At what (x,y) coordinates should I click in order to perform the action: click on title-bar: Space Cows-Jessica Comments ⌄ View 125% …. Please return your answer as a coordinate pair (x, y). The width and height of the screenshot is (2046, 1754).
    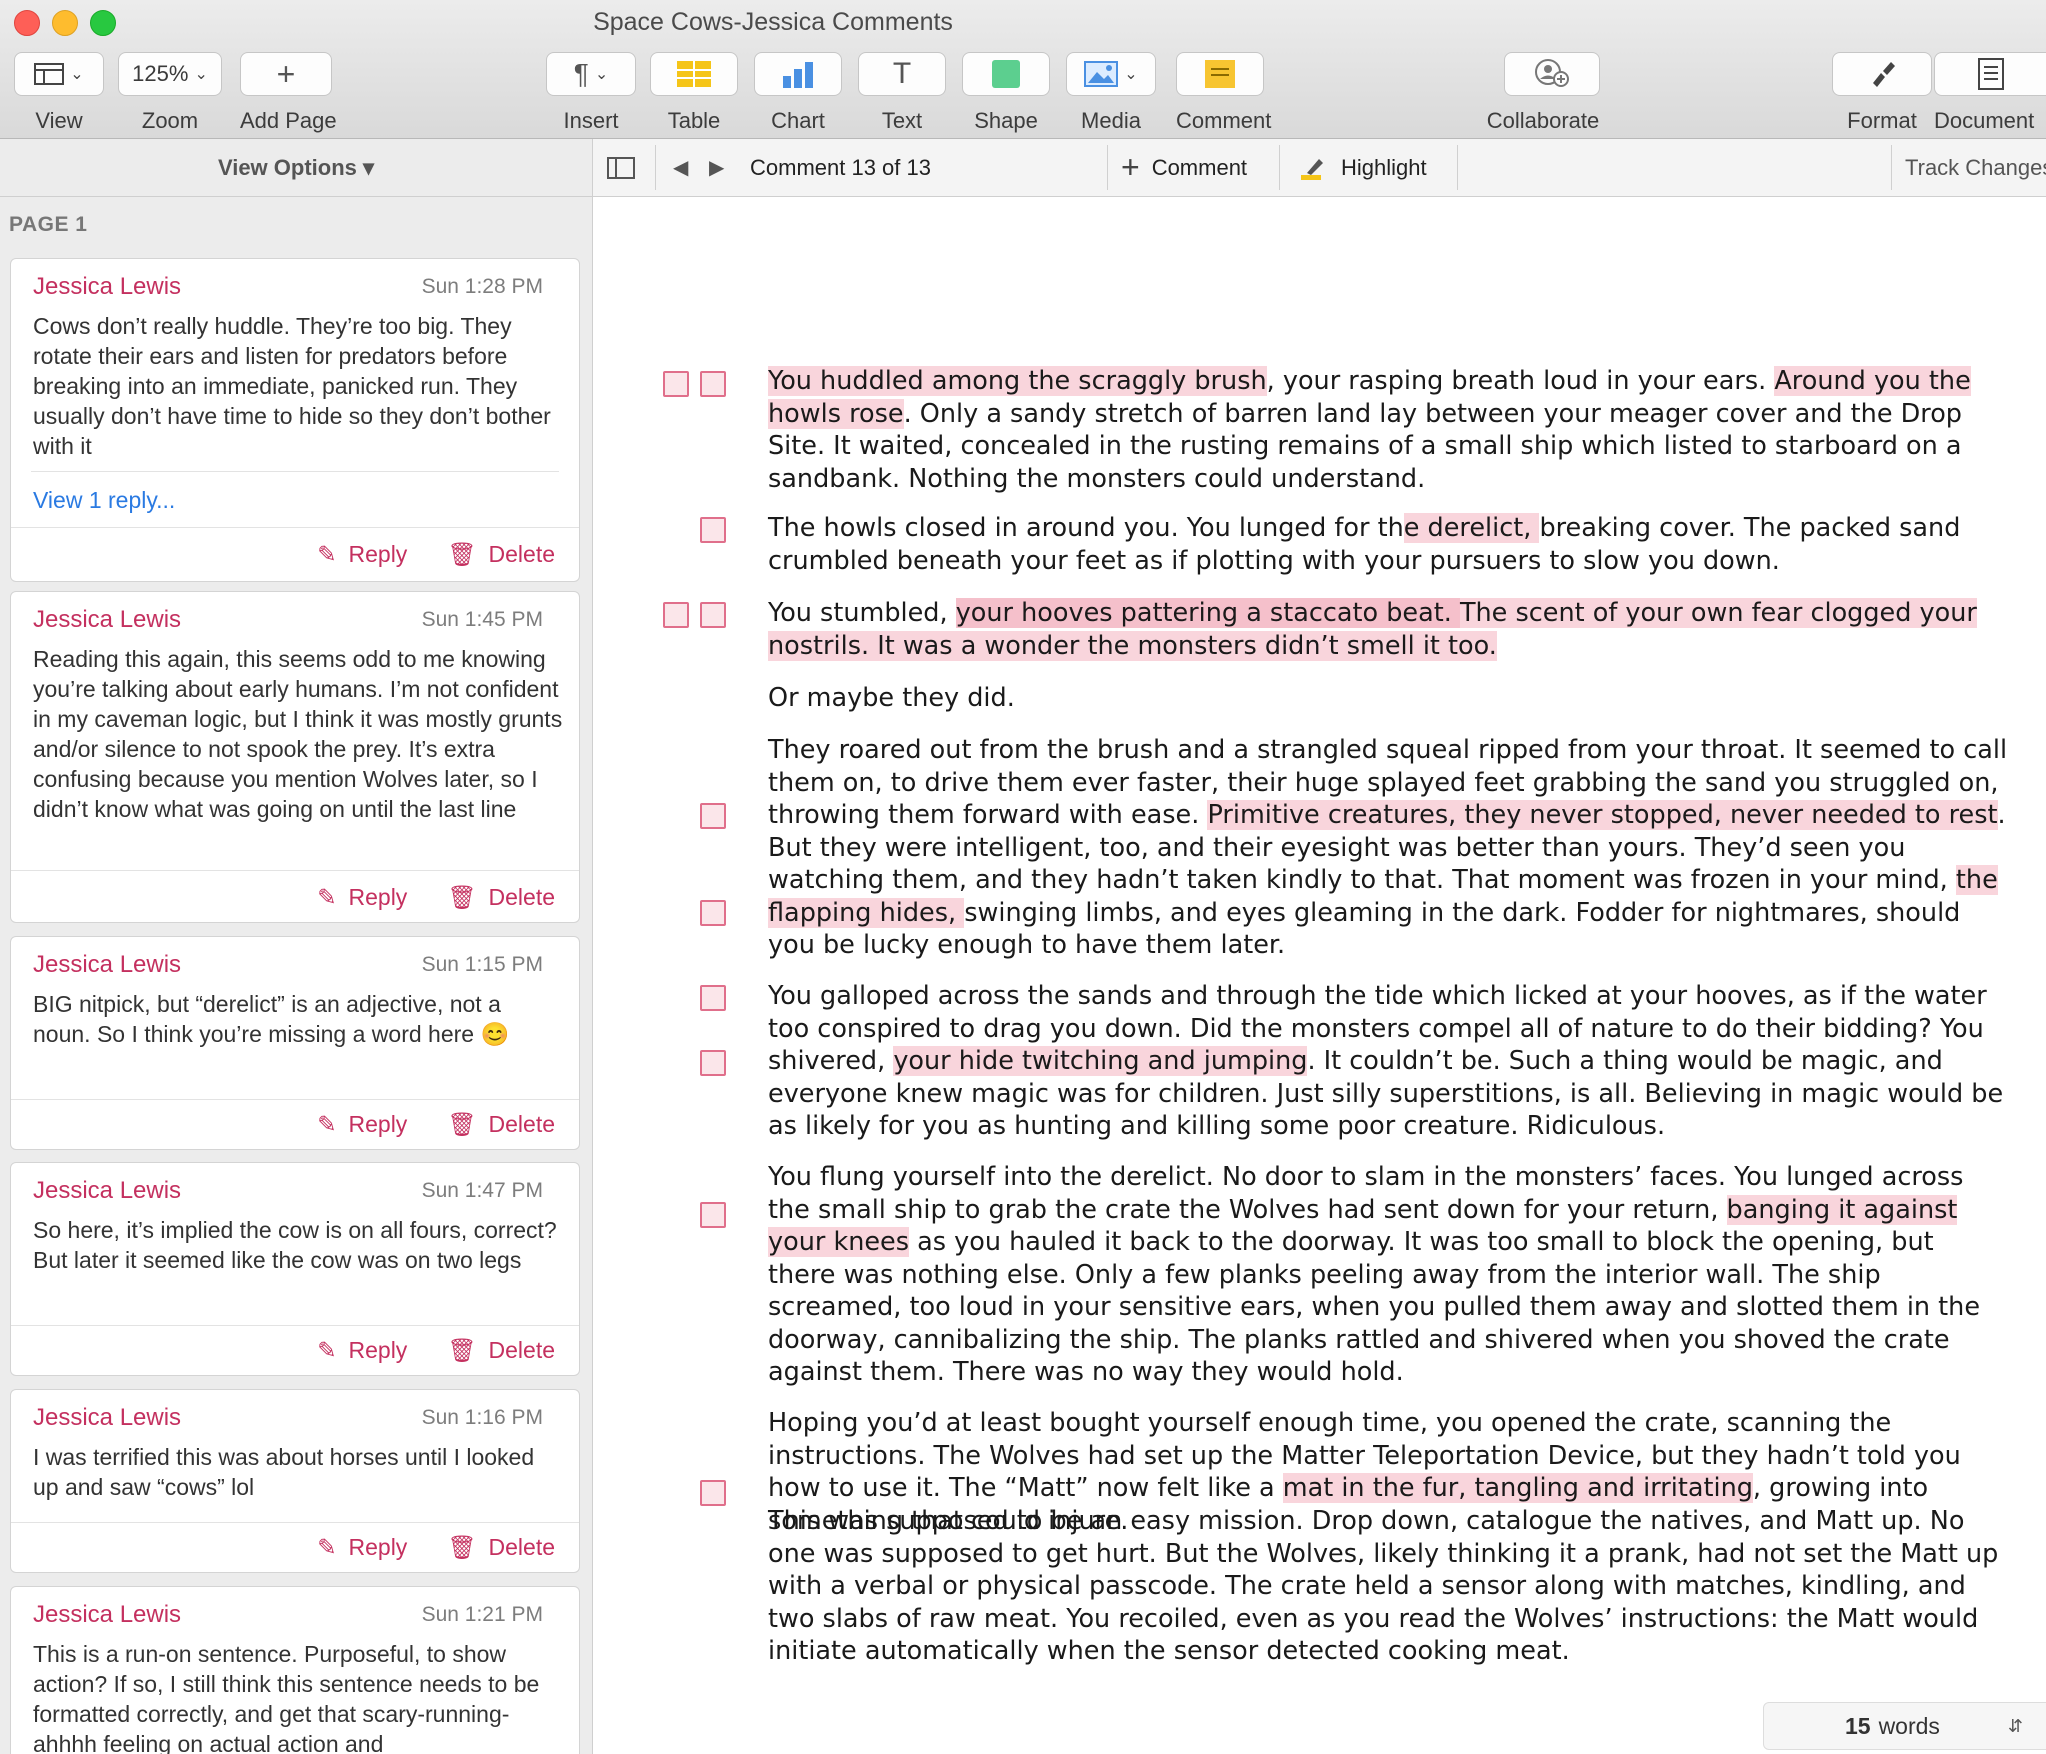
    Looking at the image, I should click on (1023, 69).